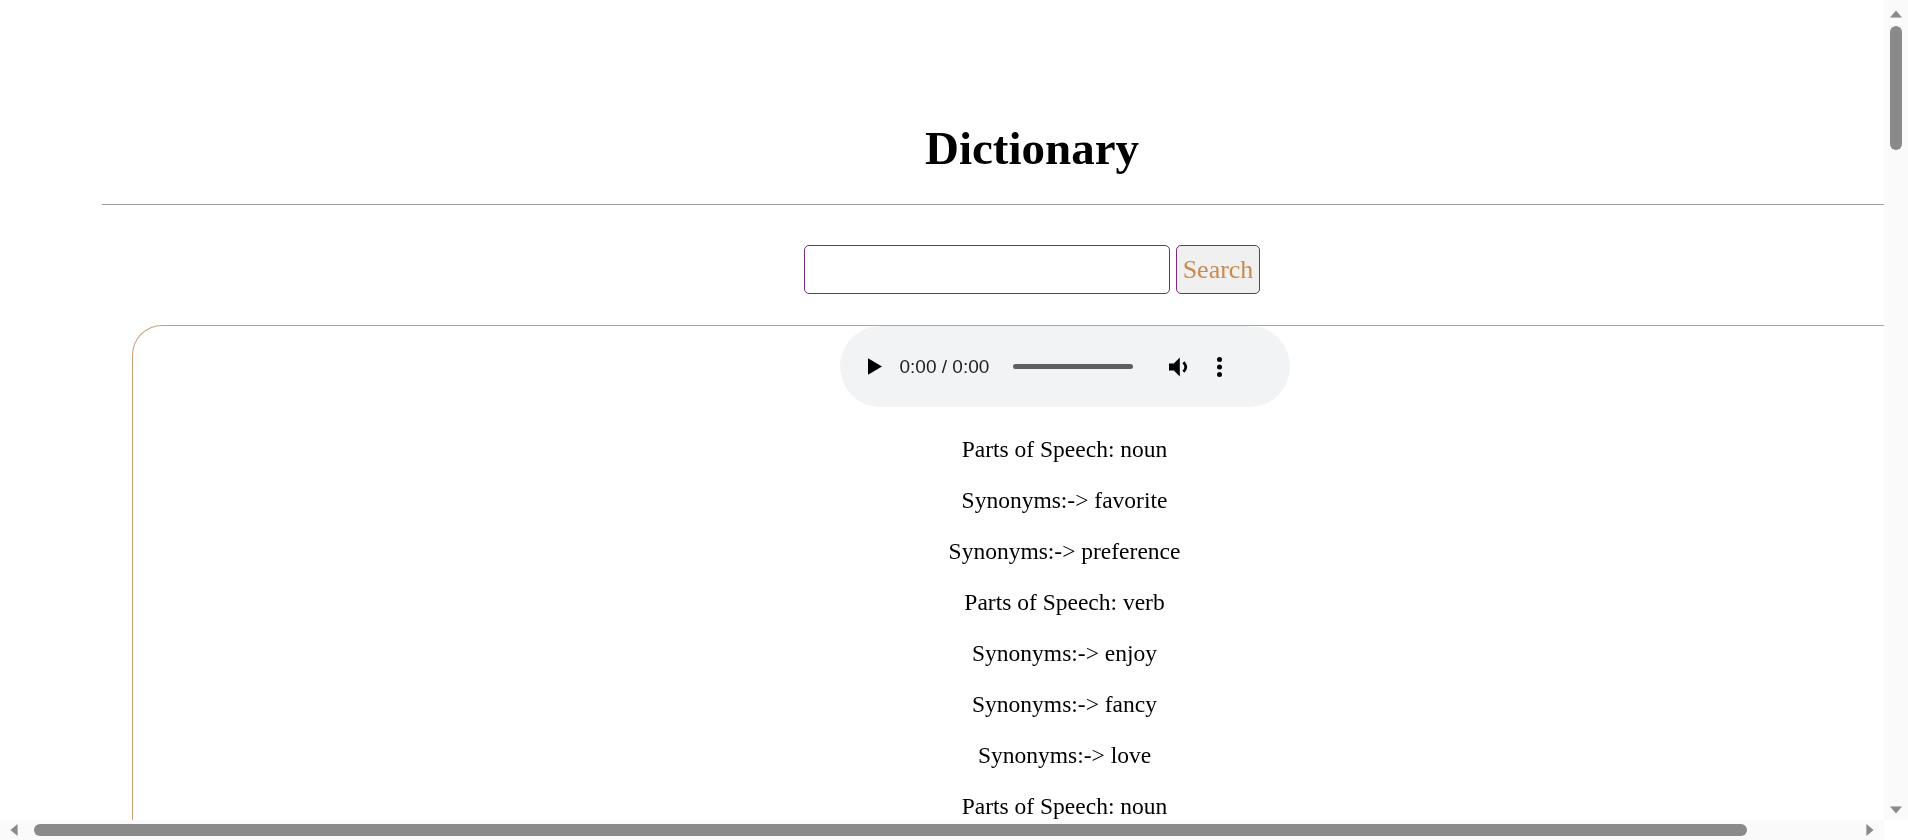 This screenshot has height=840, width=1908. What do you see at coordinates (1896, 810) in the screenshot?
I see `scroll-down-icon` at bounding box center [1896, 810].